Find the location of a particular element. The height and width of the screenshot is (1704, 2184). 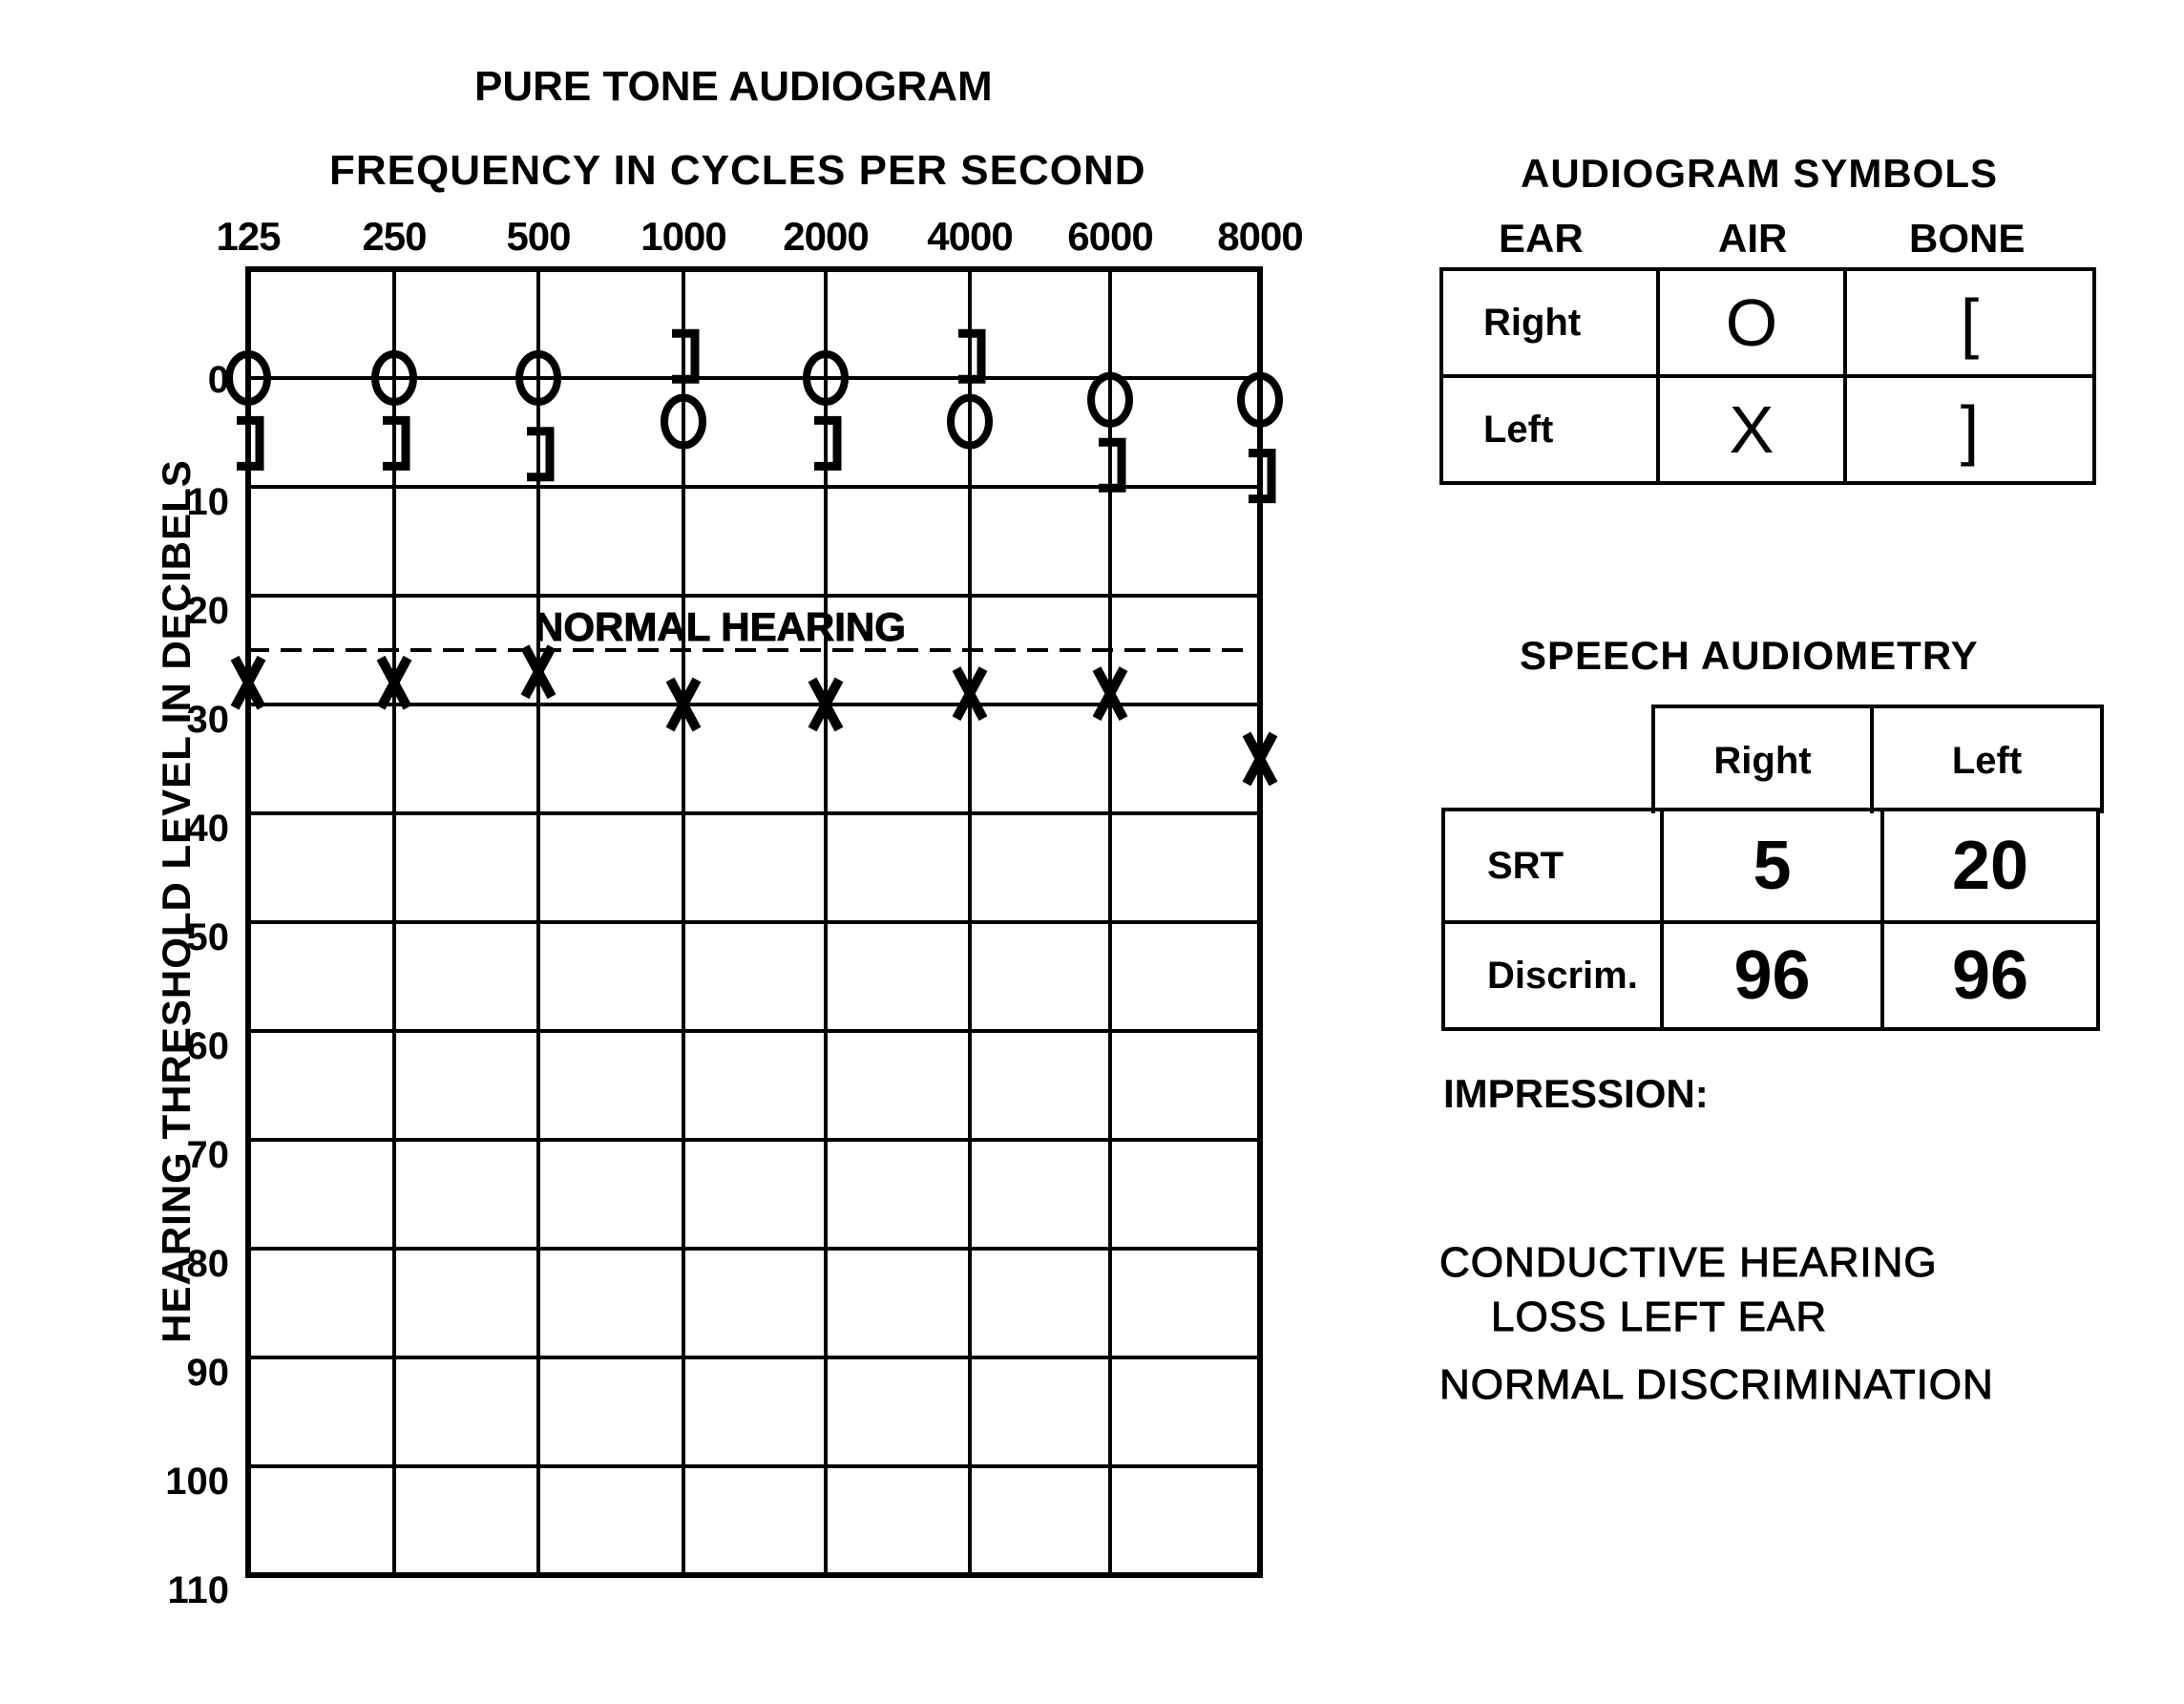

discrim-left-value: 96 is located at coordinates (1990, 976).